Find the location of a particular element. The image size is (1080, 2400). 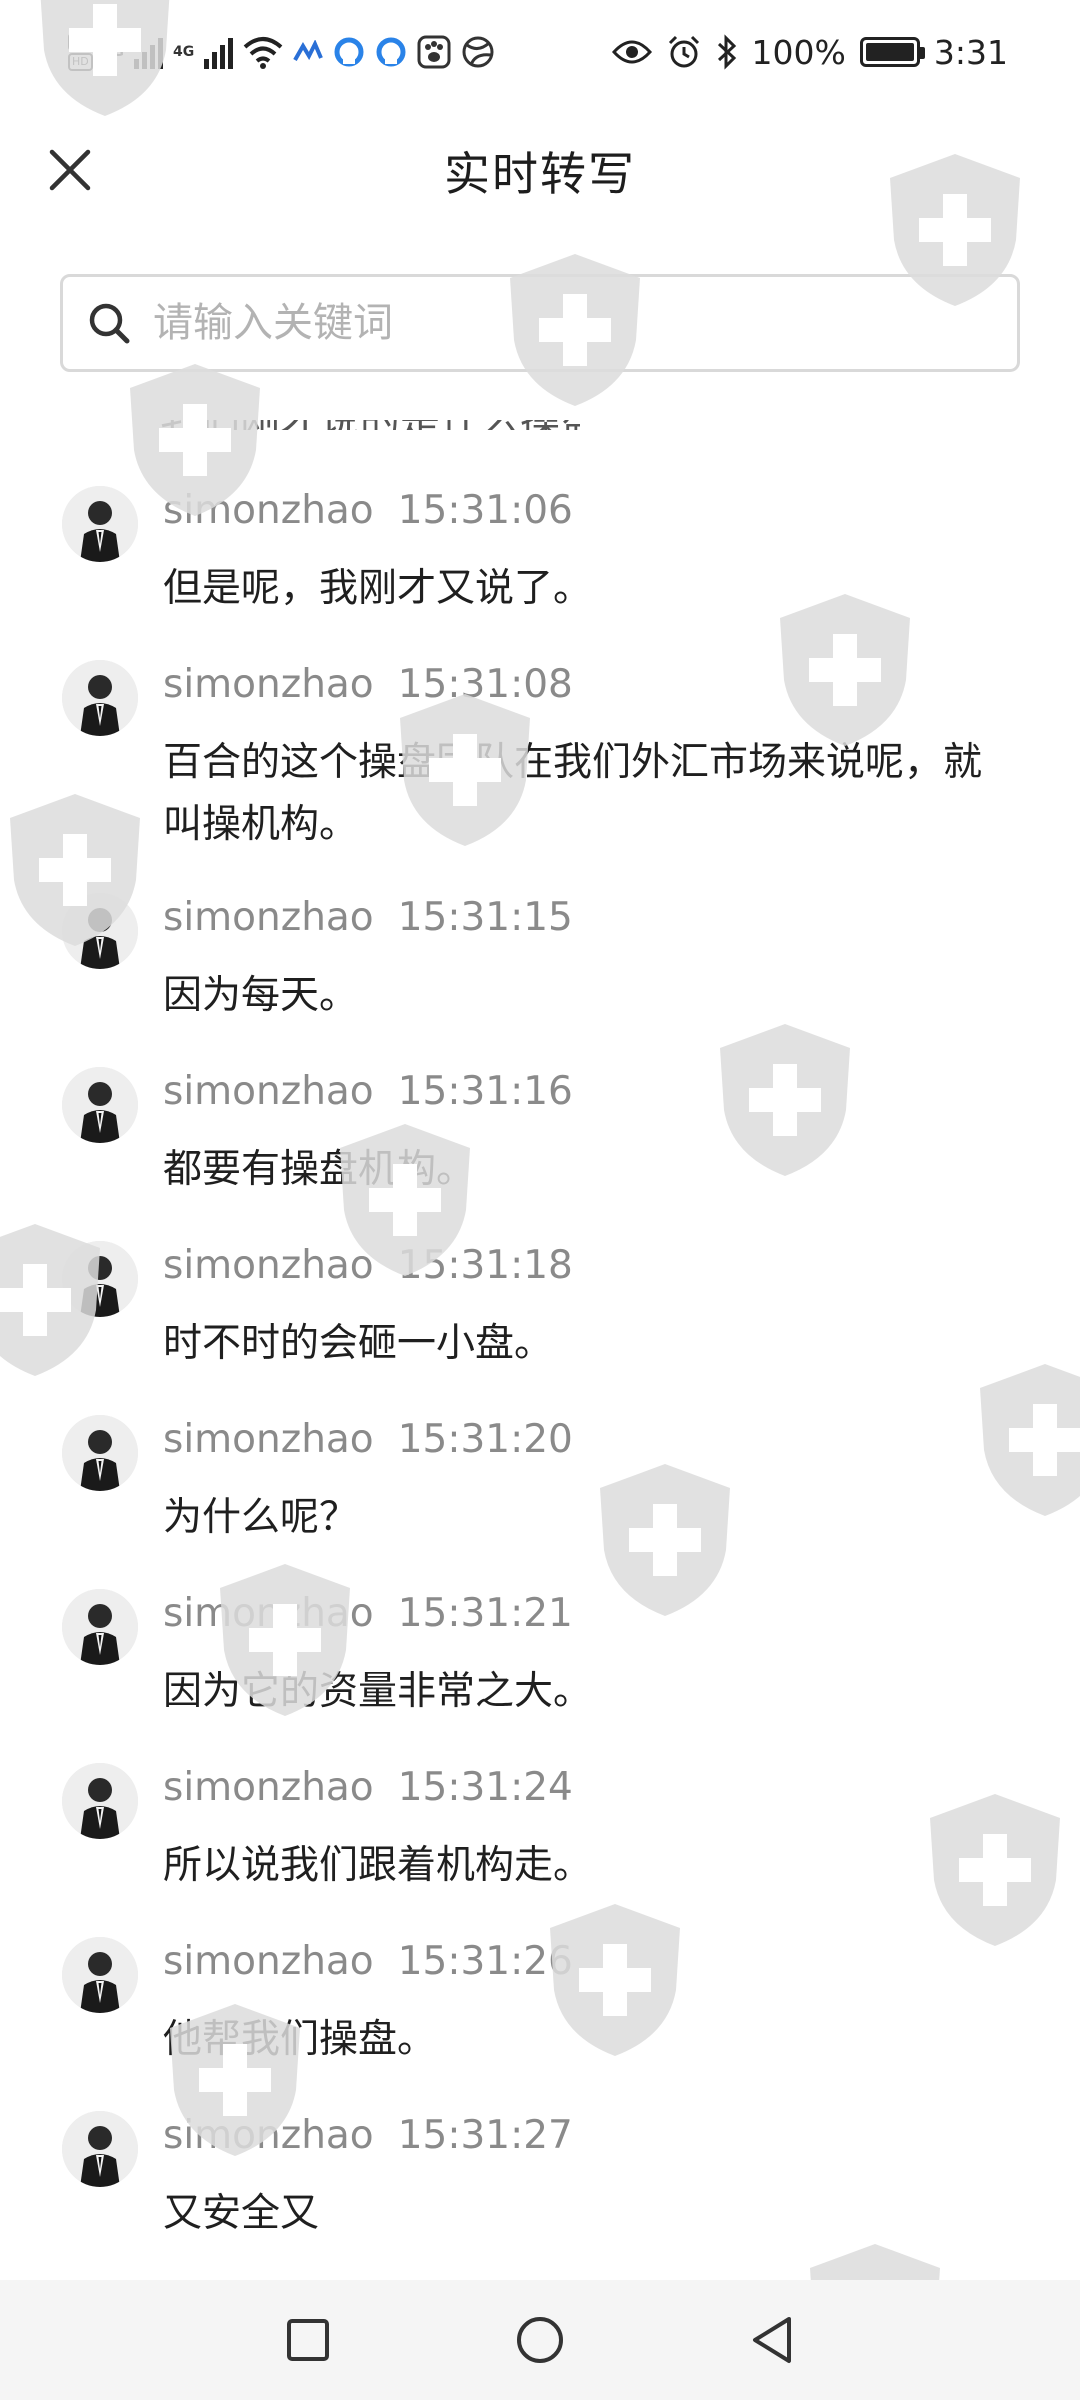

transcript-text: 为什么呢？ is located at coordinates (261, 1517).